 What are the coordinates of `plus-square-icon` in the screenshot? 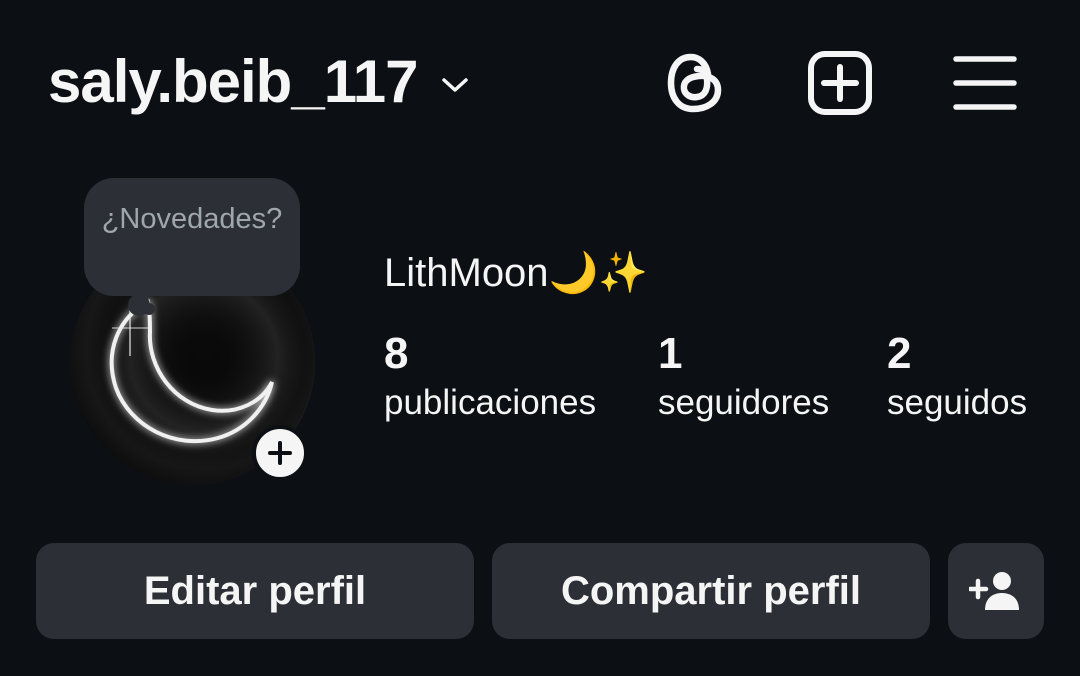 It's located at (840, 83).